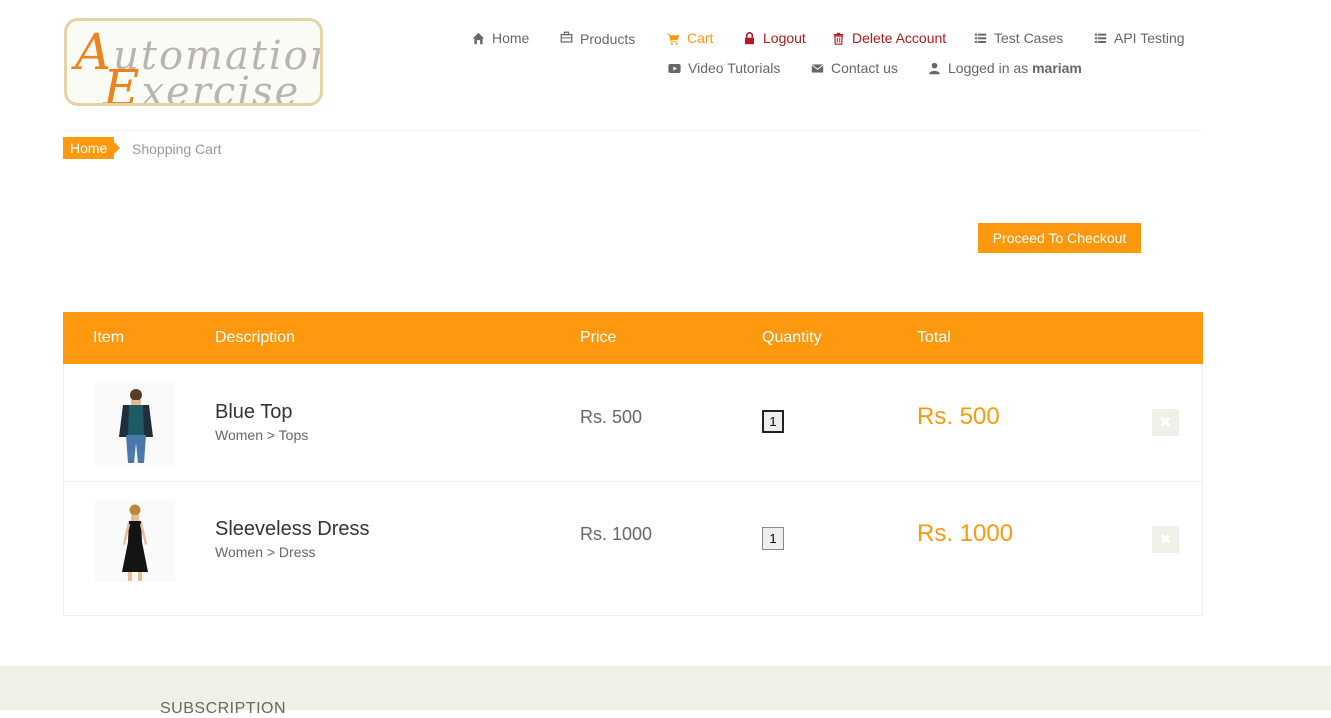 This screenshot has width=1331, height=718. Describe the element at coordinates (253, 412) in the screenshot. I see `product-name: Blue Top` at that location.